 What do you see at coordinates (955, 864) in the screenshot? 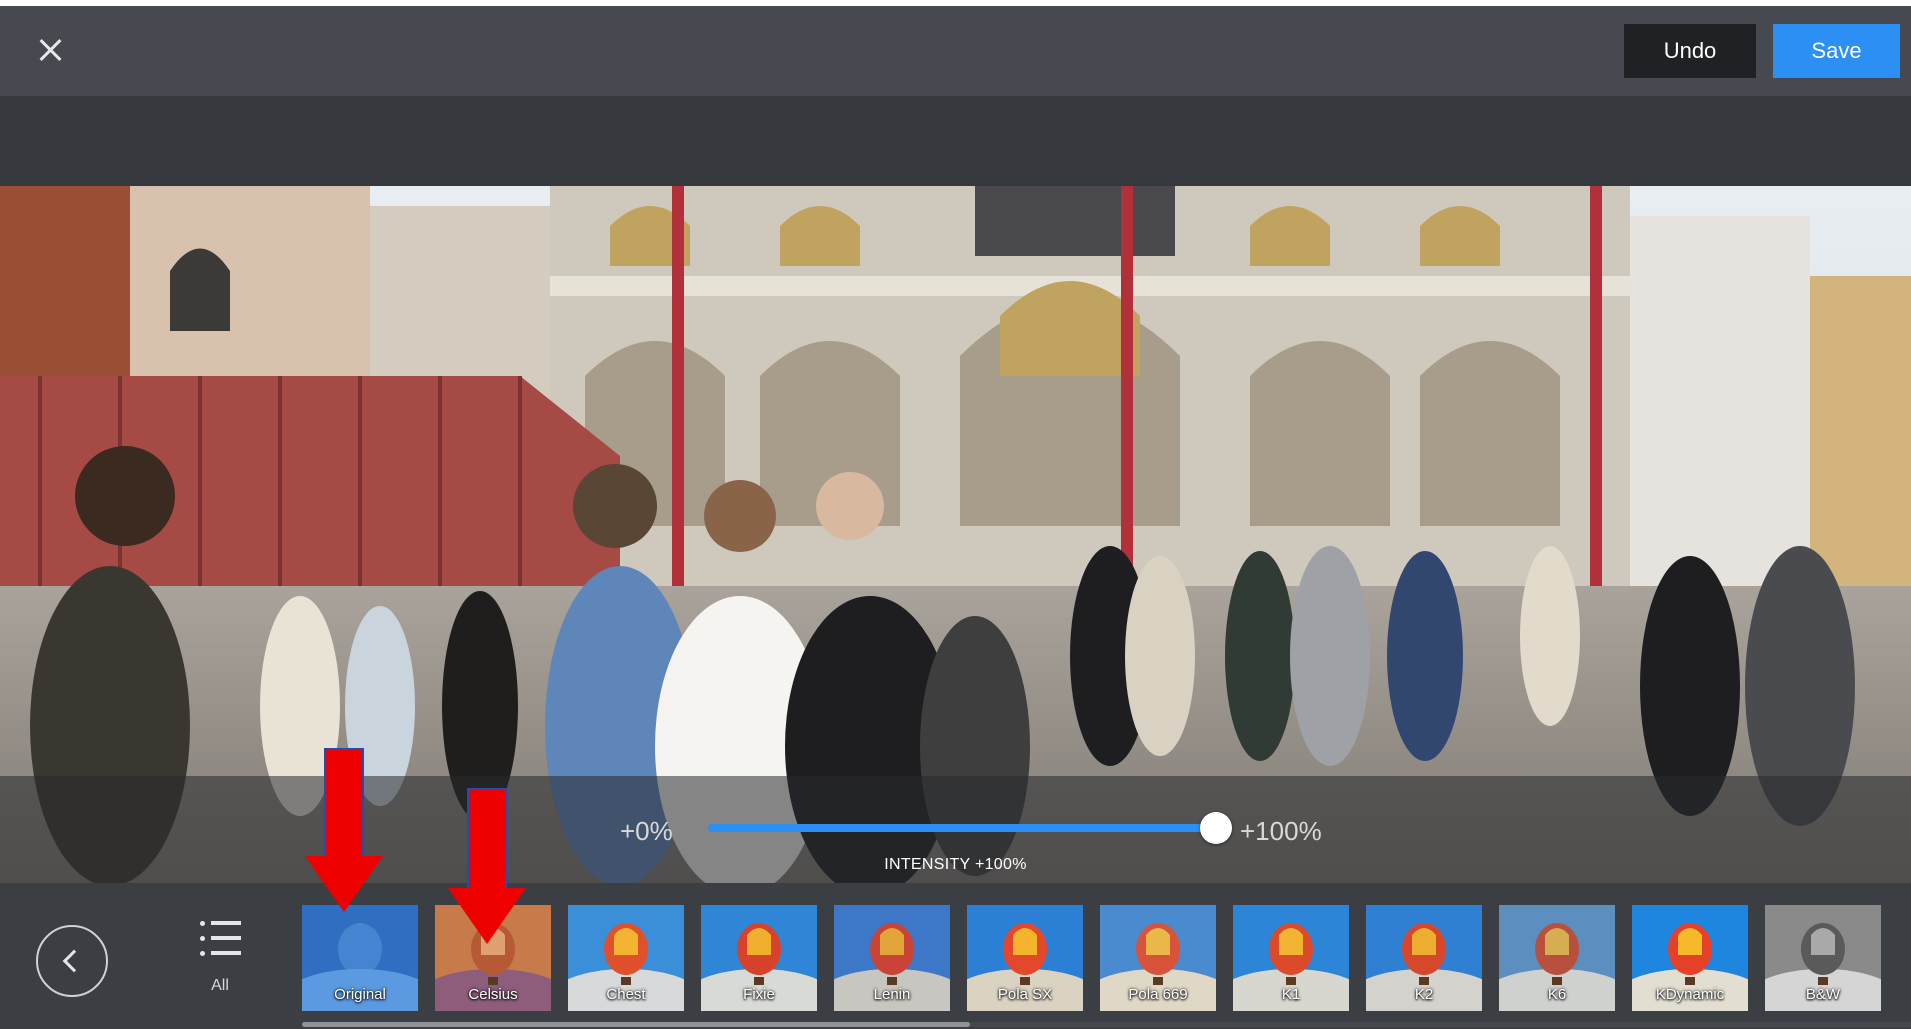
I see `intensity-value-label: INTENSITY +100%` at bounding box center [955, 864].